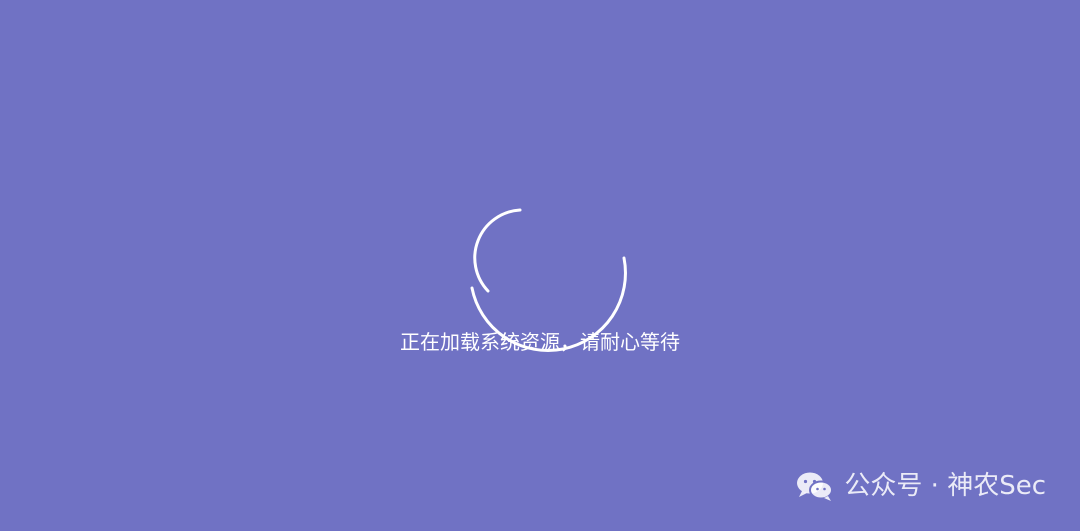 The height and width of the screenshot is (531, 1080). I want to click on watermark: 公众号 · 神农Sec, so click(920, 486).